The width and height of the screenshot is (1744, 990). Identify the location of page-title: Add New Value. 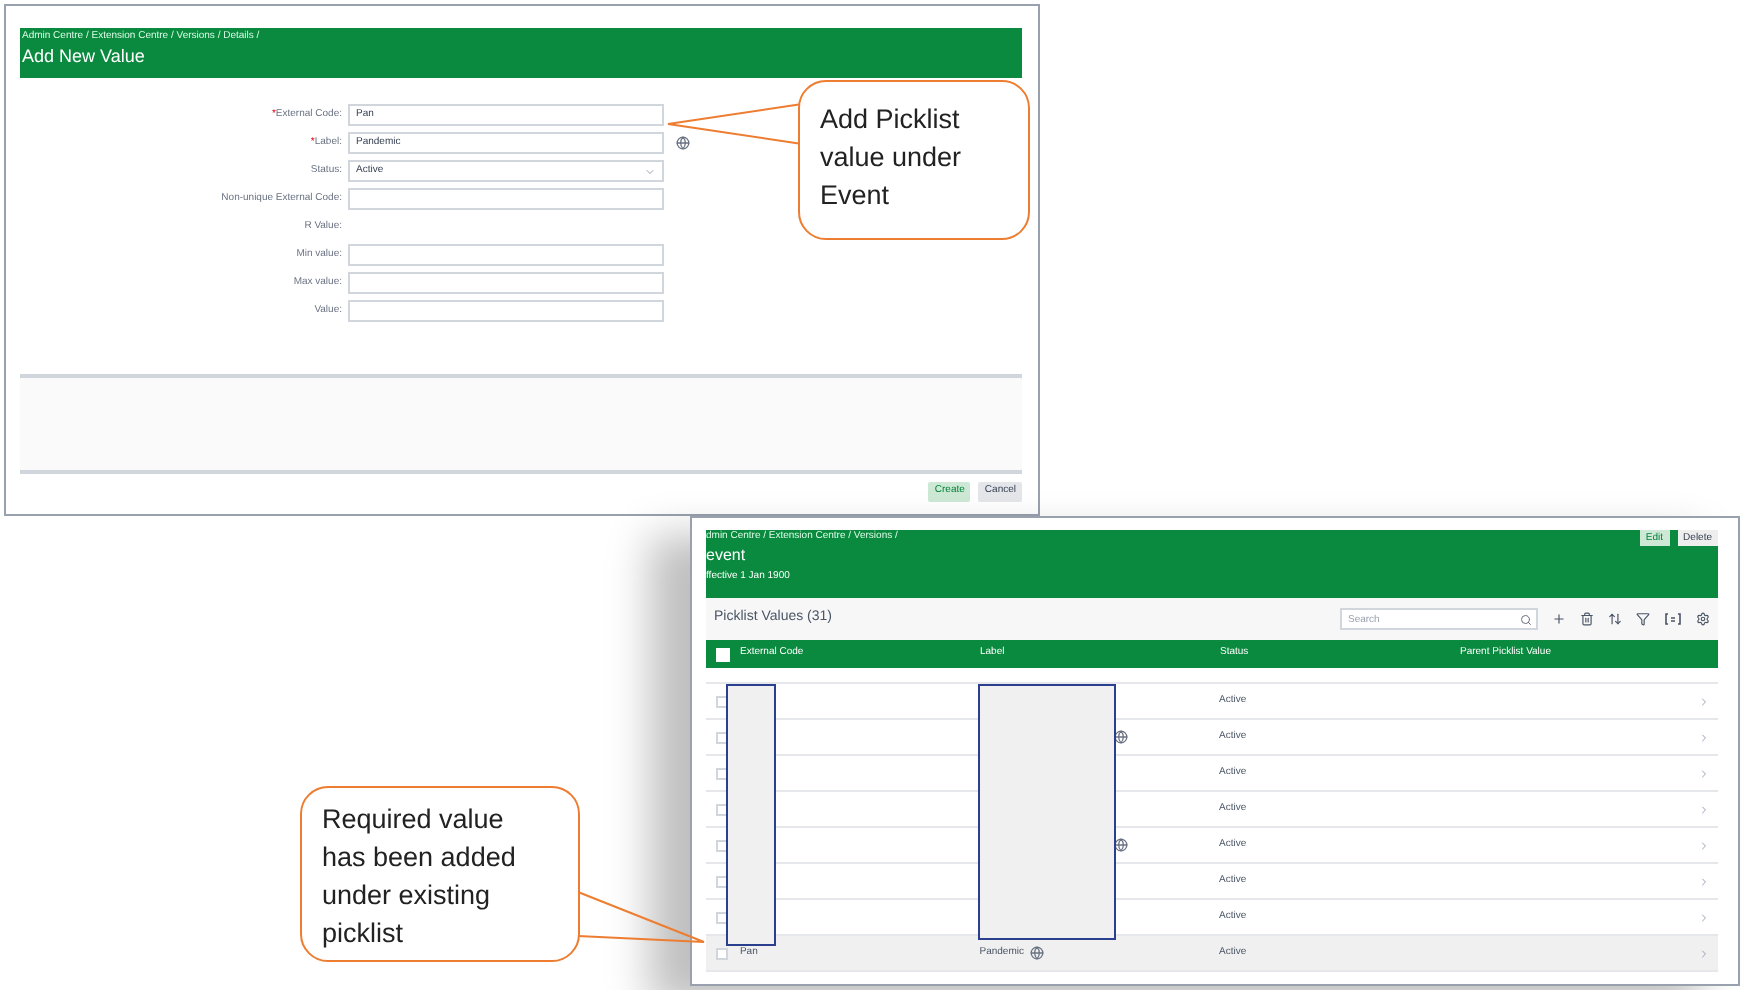
(84, 56).